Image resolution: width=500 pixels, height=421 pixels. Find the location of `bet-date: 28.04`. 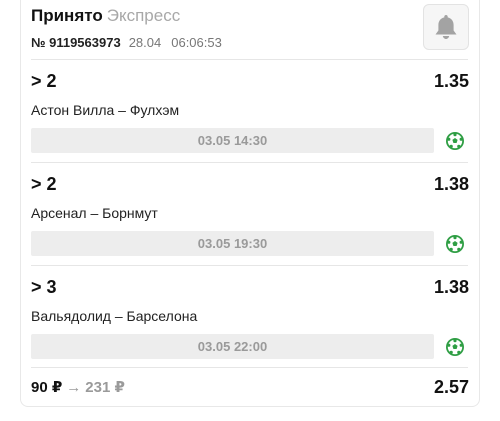

bet-date: 28.04 is located at coordinates (145, 42).